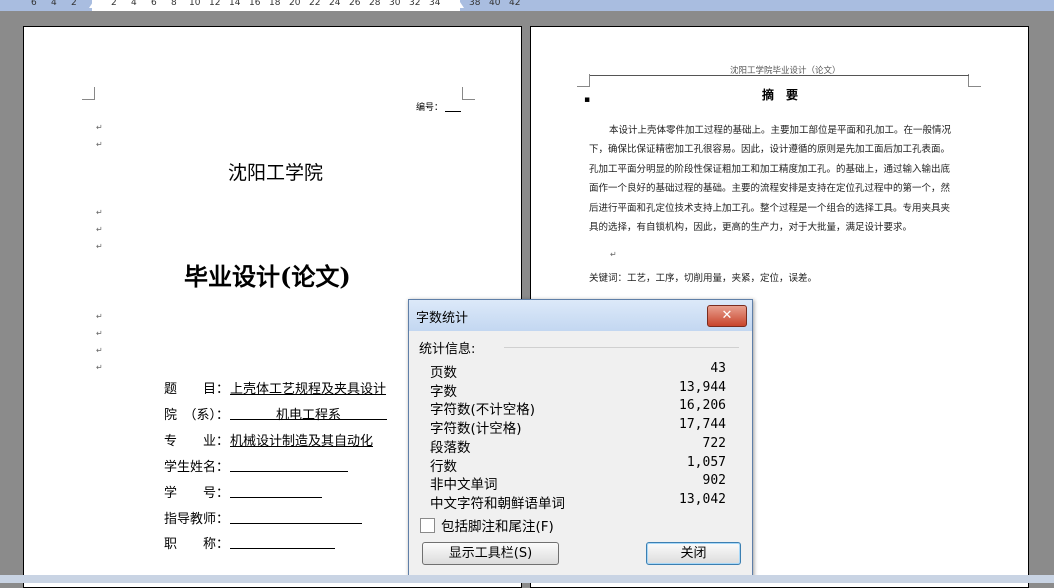 This screenshot has width=1054, height=588. Describe the element at coordinates (578, 390) in the screenshot. I see `stat-row: 字数 13,944` at that location.